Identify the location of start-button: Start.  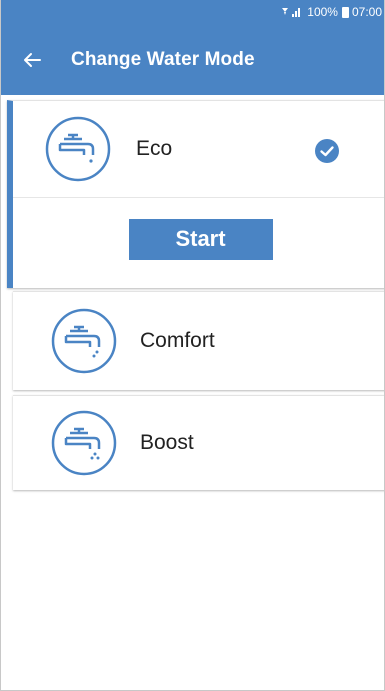
(200, 239).